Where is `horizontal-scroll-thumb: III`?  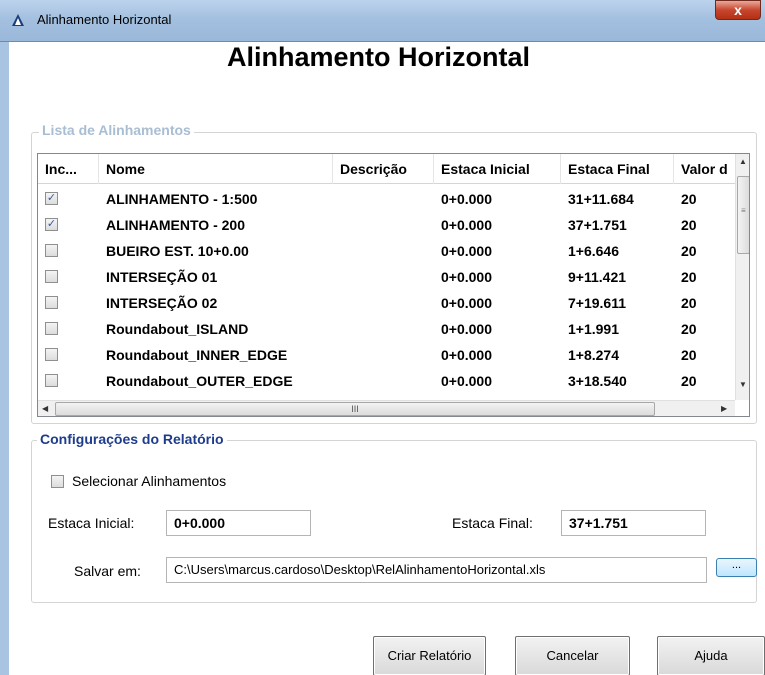
horizontal-scroll-thumb: III is located at coordinates (355, 409).